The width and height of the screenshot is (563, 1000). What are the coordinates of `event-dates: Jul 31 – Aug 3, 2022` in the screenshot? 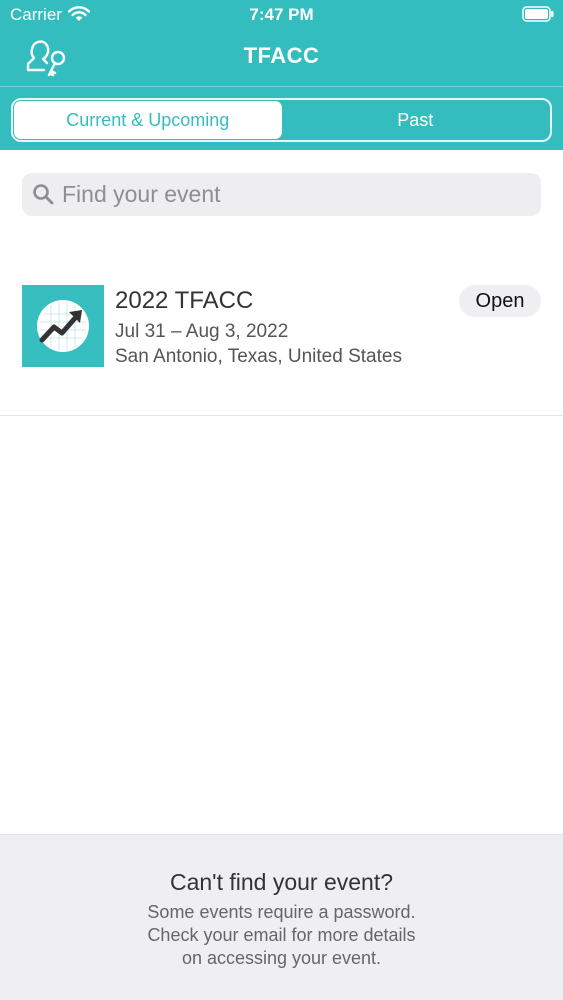 It's located at (202, 331).